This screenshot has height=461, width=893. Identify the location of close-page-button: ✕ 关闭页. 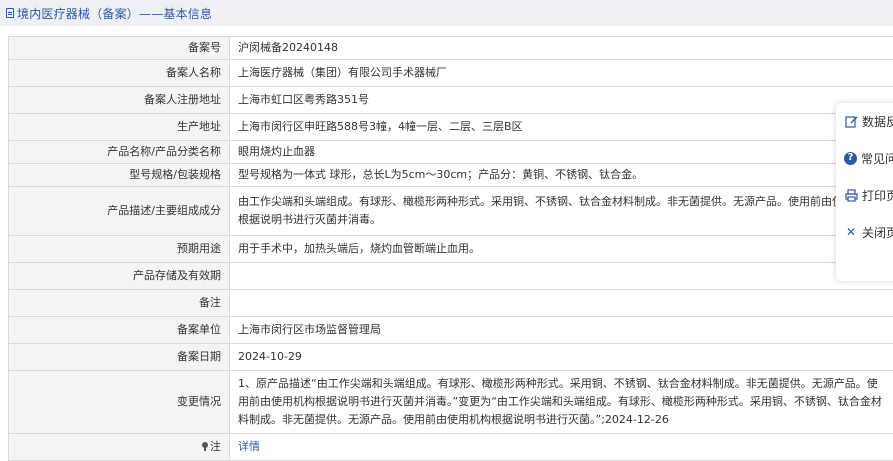
(864, 232).